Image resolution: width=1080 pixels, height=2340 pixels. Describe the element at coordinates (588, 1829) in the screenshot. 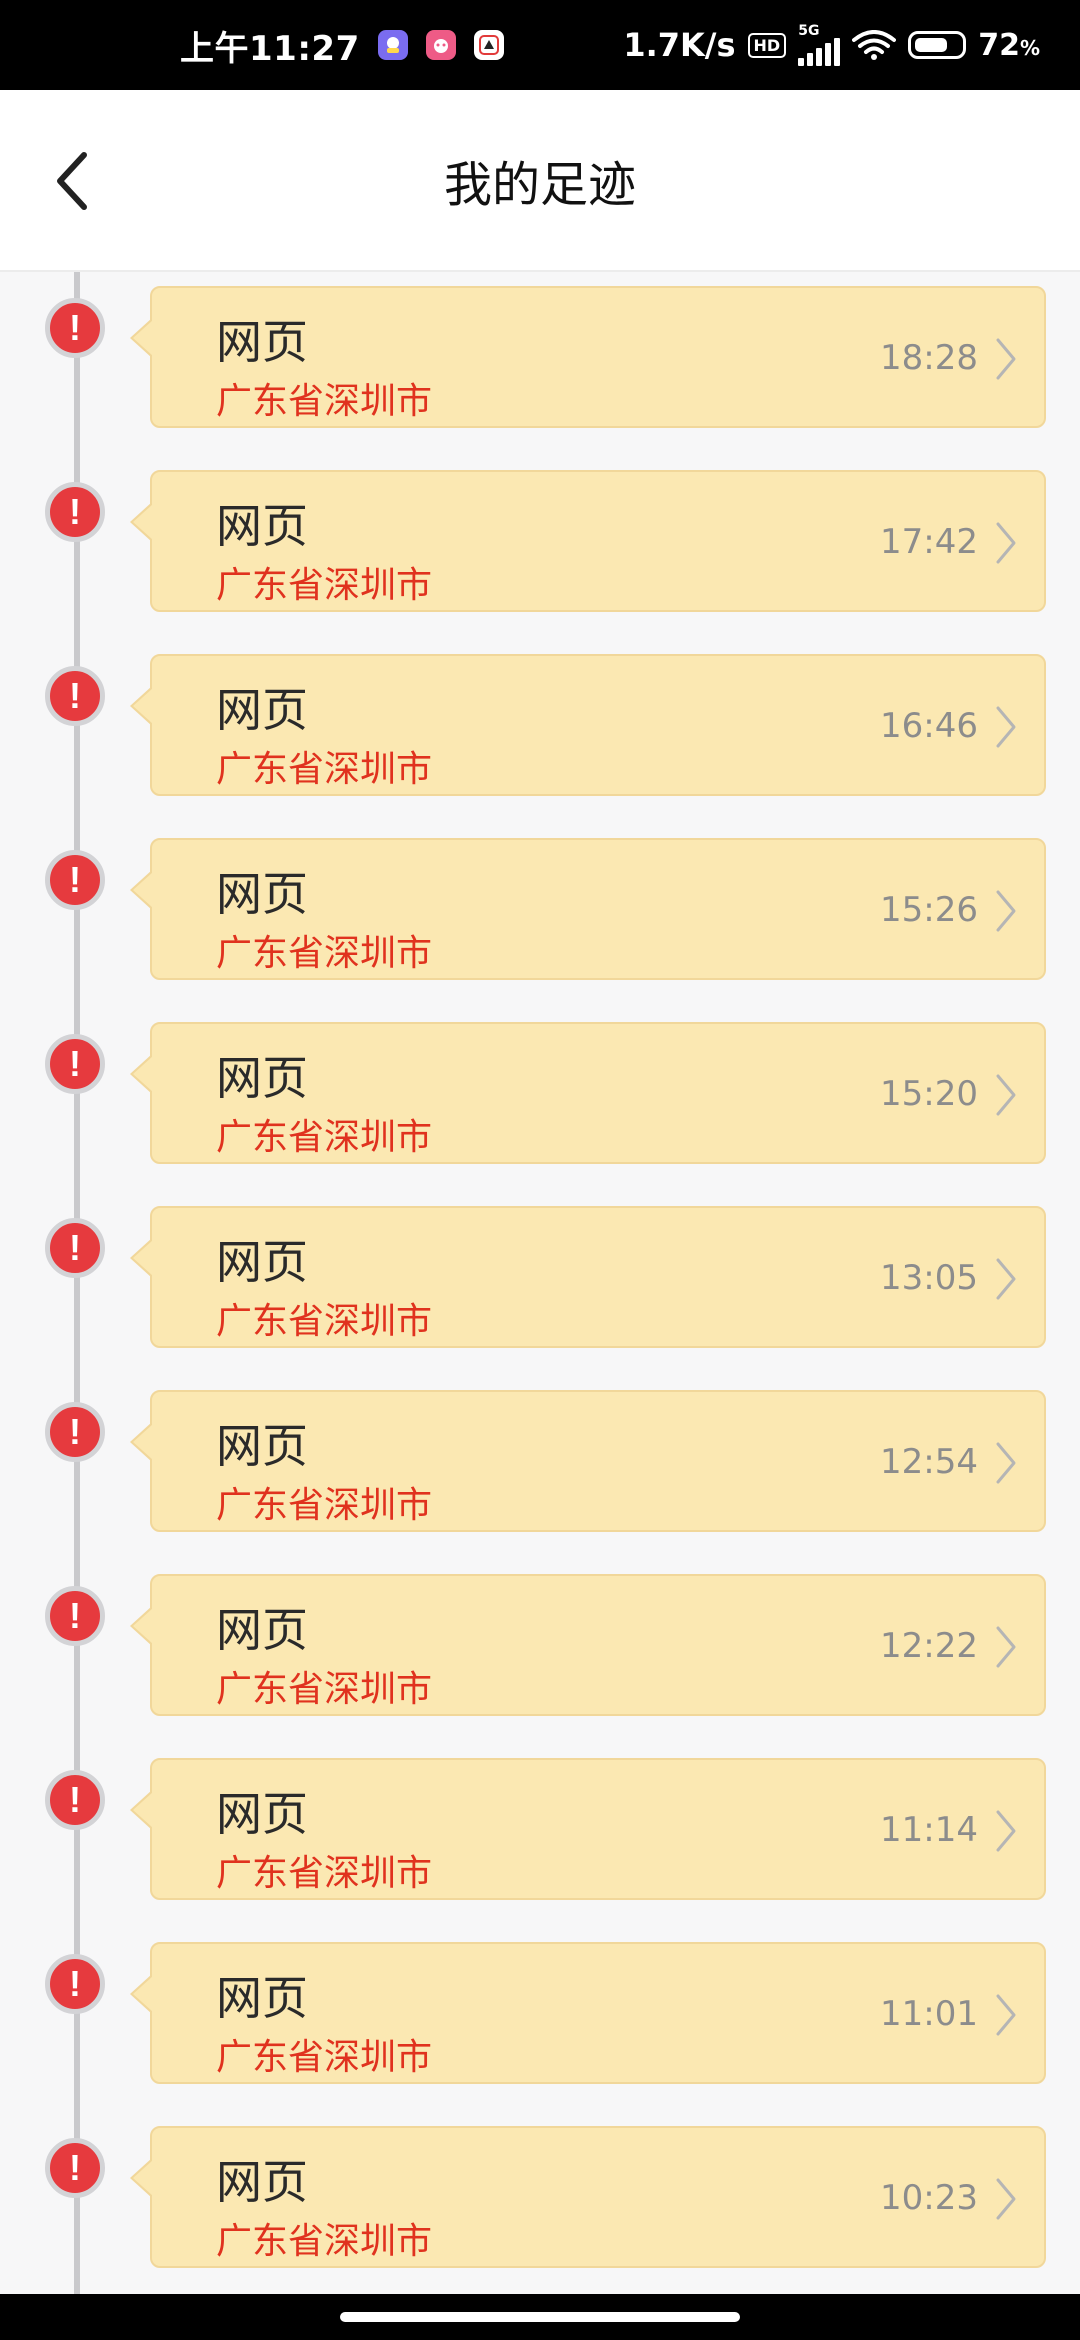

I see `footprint-card: 网页广东省深圳市 11:14` at that location.